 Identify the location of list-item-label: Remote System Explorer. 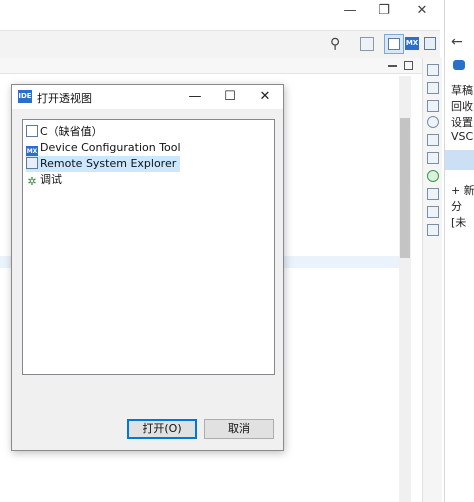
(108, 163).